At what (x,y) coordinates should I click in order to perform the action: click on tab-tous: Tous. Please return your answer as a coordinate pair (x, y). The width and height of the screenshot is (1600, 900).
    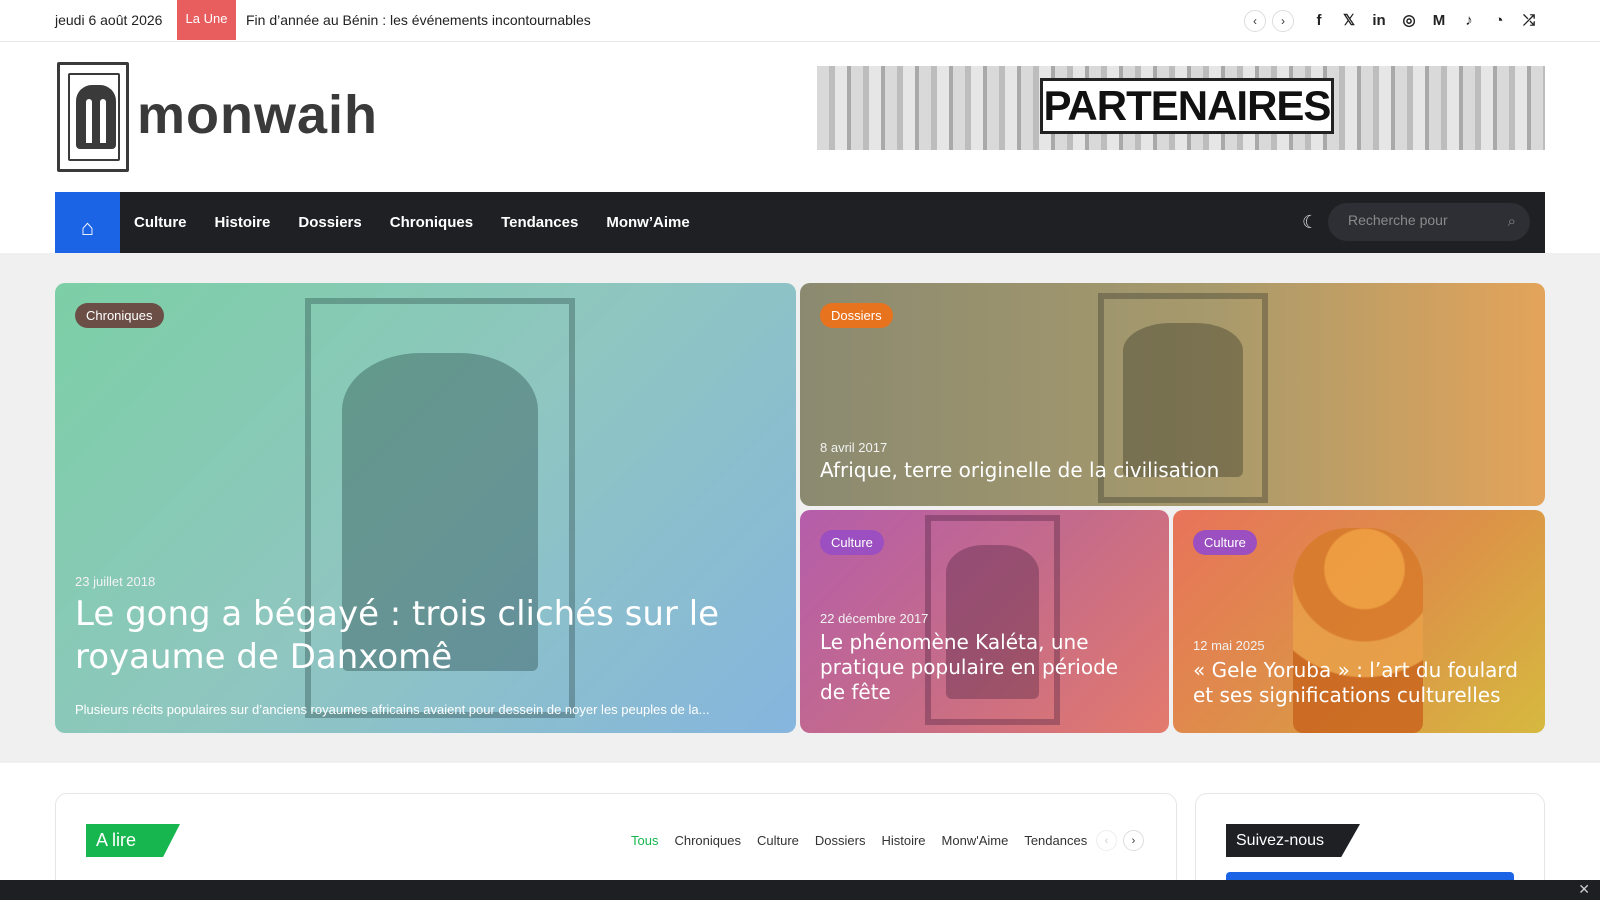
    Looking at the image, I should click on (644, 840).